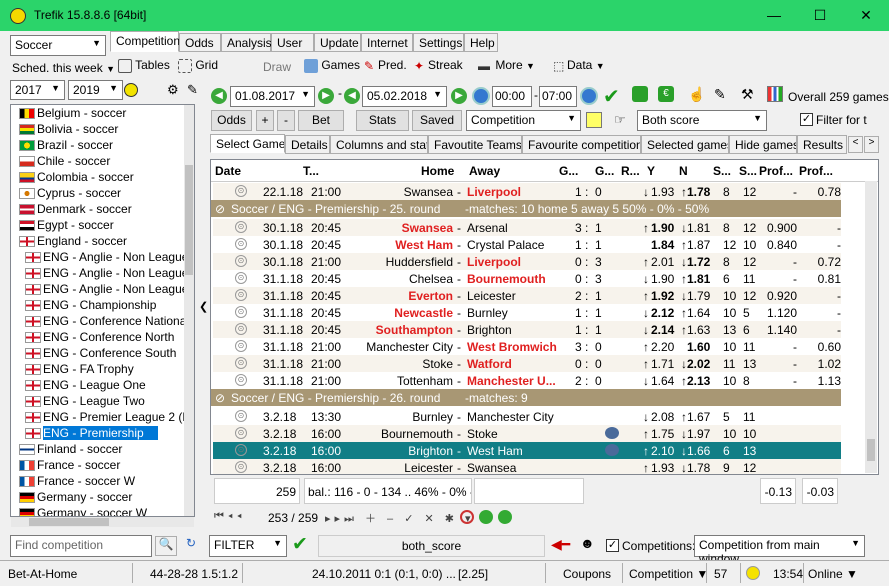 The height and width of the screenshot is (586, 889). Describe the element at coordinates (95, 90) in the screenshot. I see `year-to-select: 2019 ▼` at that location.